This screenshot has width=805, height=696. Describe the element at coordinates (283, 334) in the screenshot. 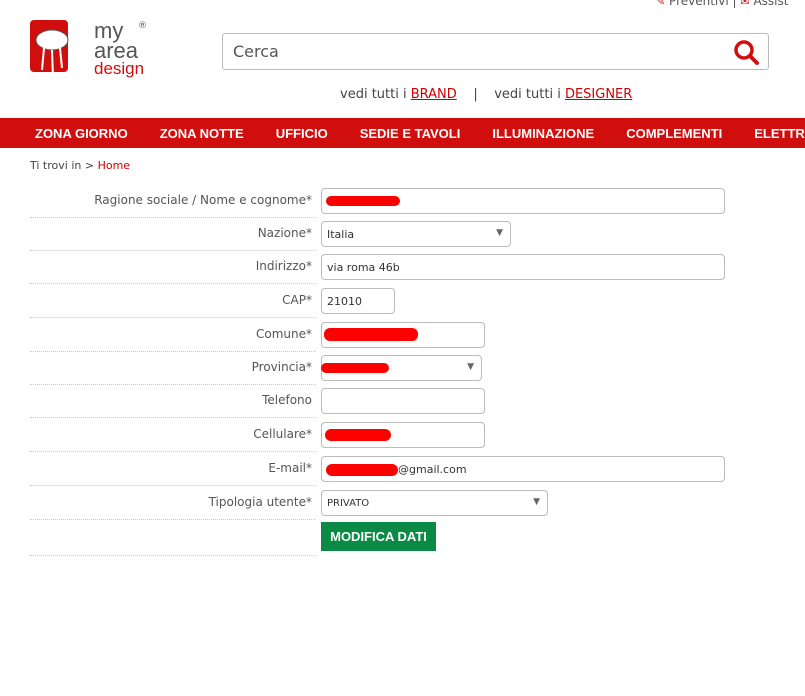

I see `comune-label: Comune*` at that location.